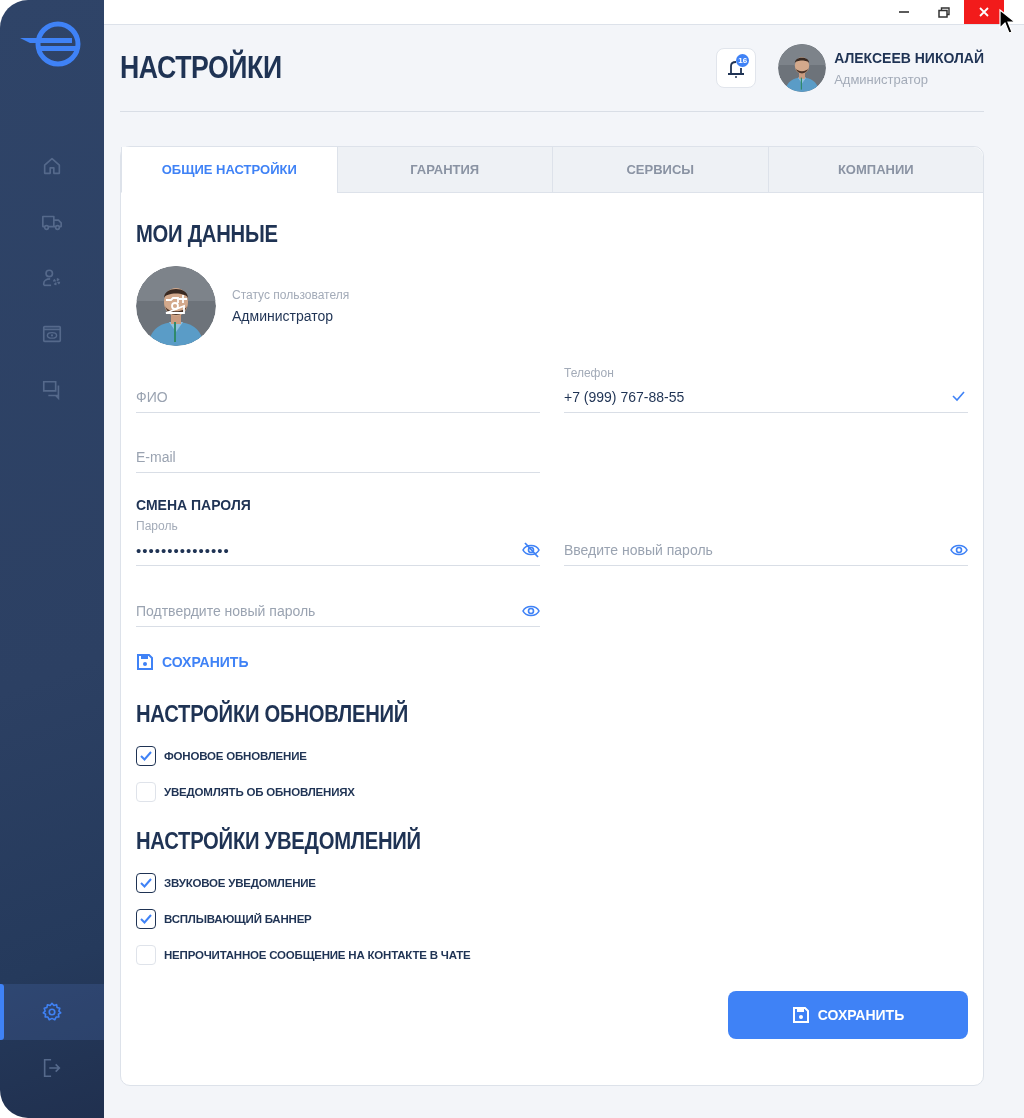 This screenshot has width=1024, height=1118. Describe the element at coordinates (317, 955) in the screenshot. I see `checkbox-label: НЕПРОЧИТАННОЕ СООБЩЕНИЕ НА КОНТАКТЕ В ЧАТЕ` at that location.